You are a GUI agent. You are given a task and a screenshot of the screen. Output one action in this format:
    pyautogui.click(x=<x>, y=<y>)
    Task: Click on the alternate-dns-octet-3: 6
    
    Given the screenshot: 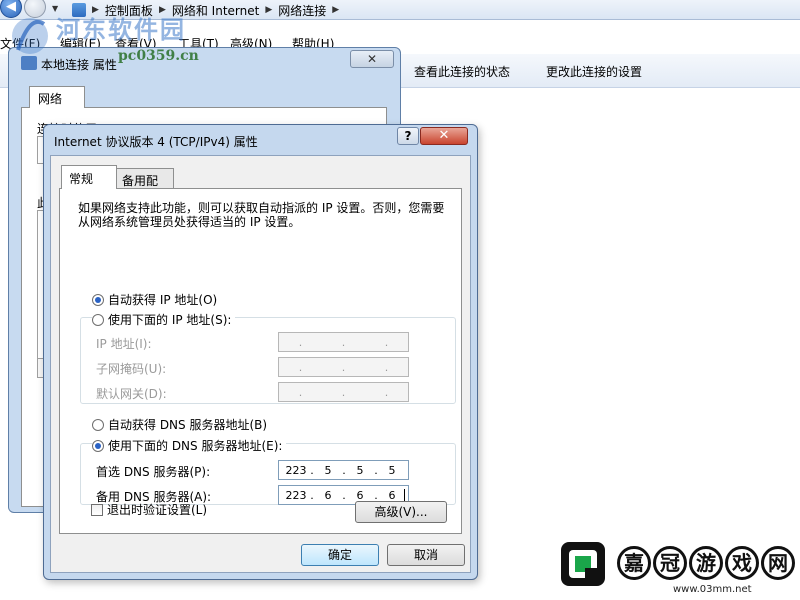 What is the action you would take?
    pyautogui.click(x=360, y=495)
    